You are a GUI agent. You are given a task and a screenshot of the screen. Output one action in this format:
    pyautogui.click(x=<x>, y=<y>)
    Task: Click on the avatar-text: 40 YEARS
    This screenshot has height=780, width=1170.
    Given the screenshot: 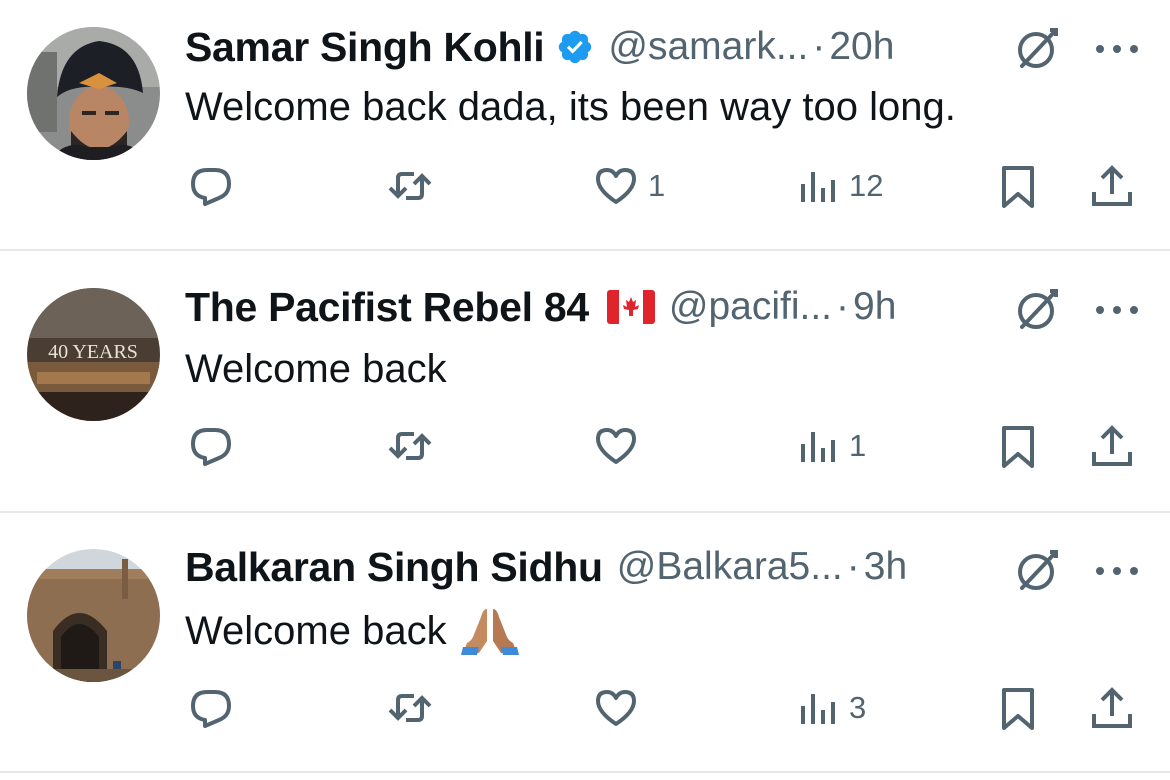 What is the action you would take?
    pyautogui.click(x=93, y=352)
    